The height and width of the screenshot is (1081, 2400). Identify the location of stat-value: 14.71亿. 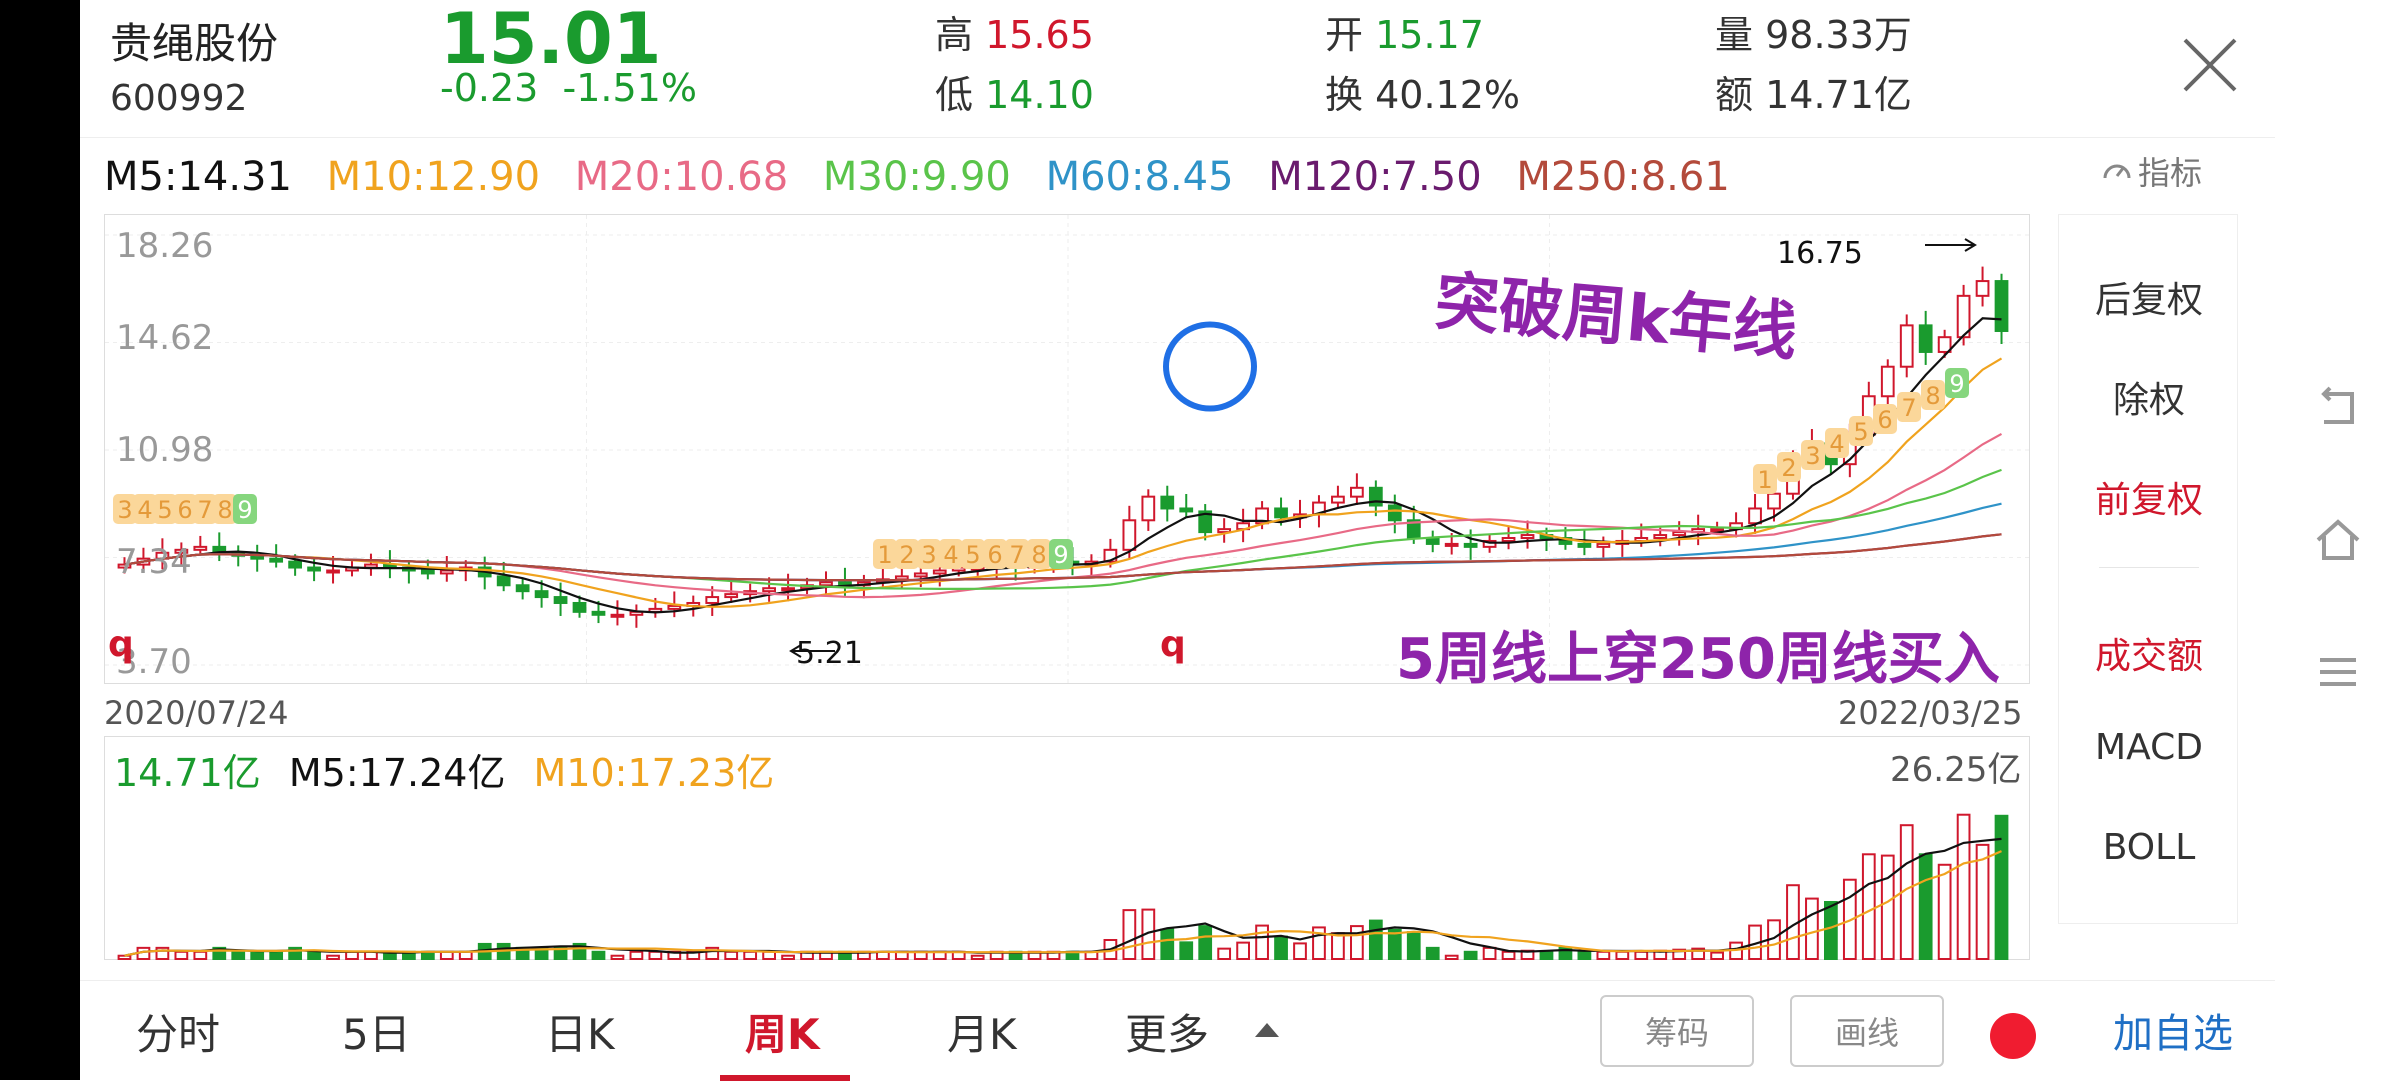
(1838, 95).